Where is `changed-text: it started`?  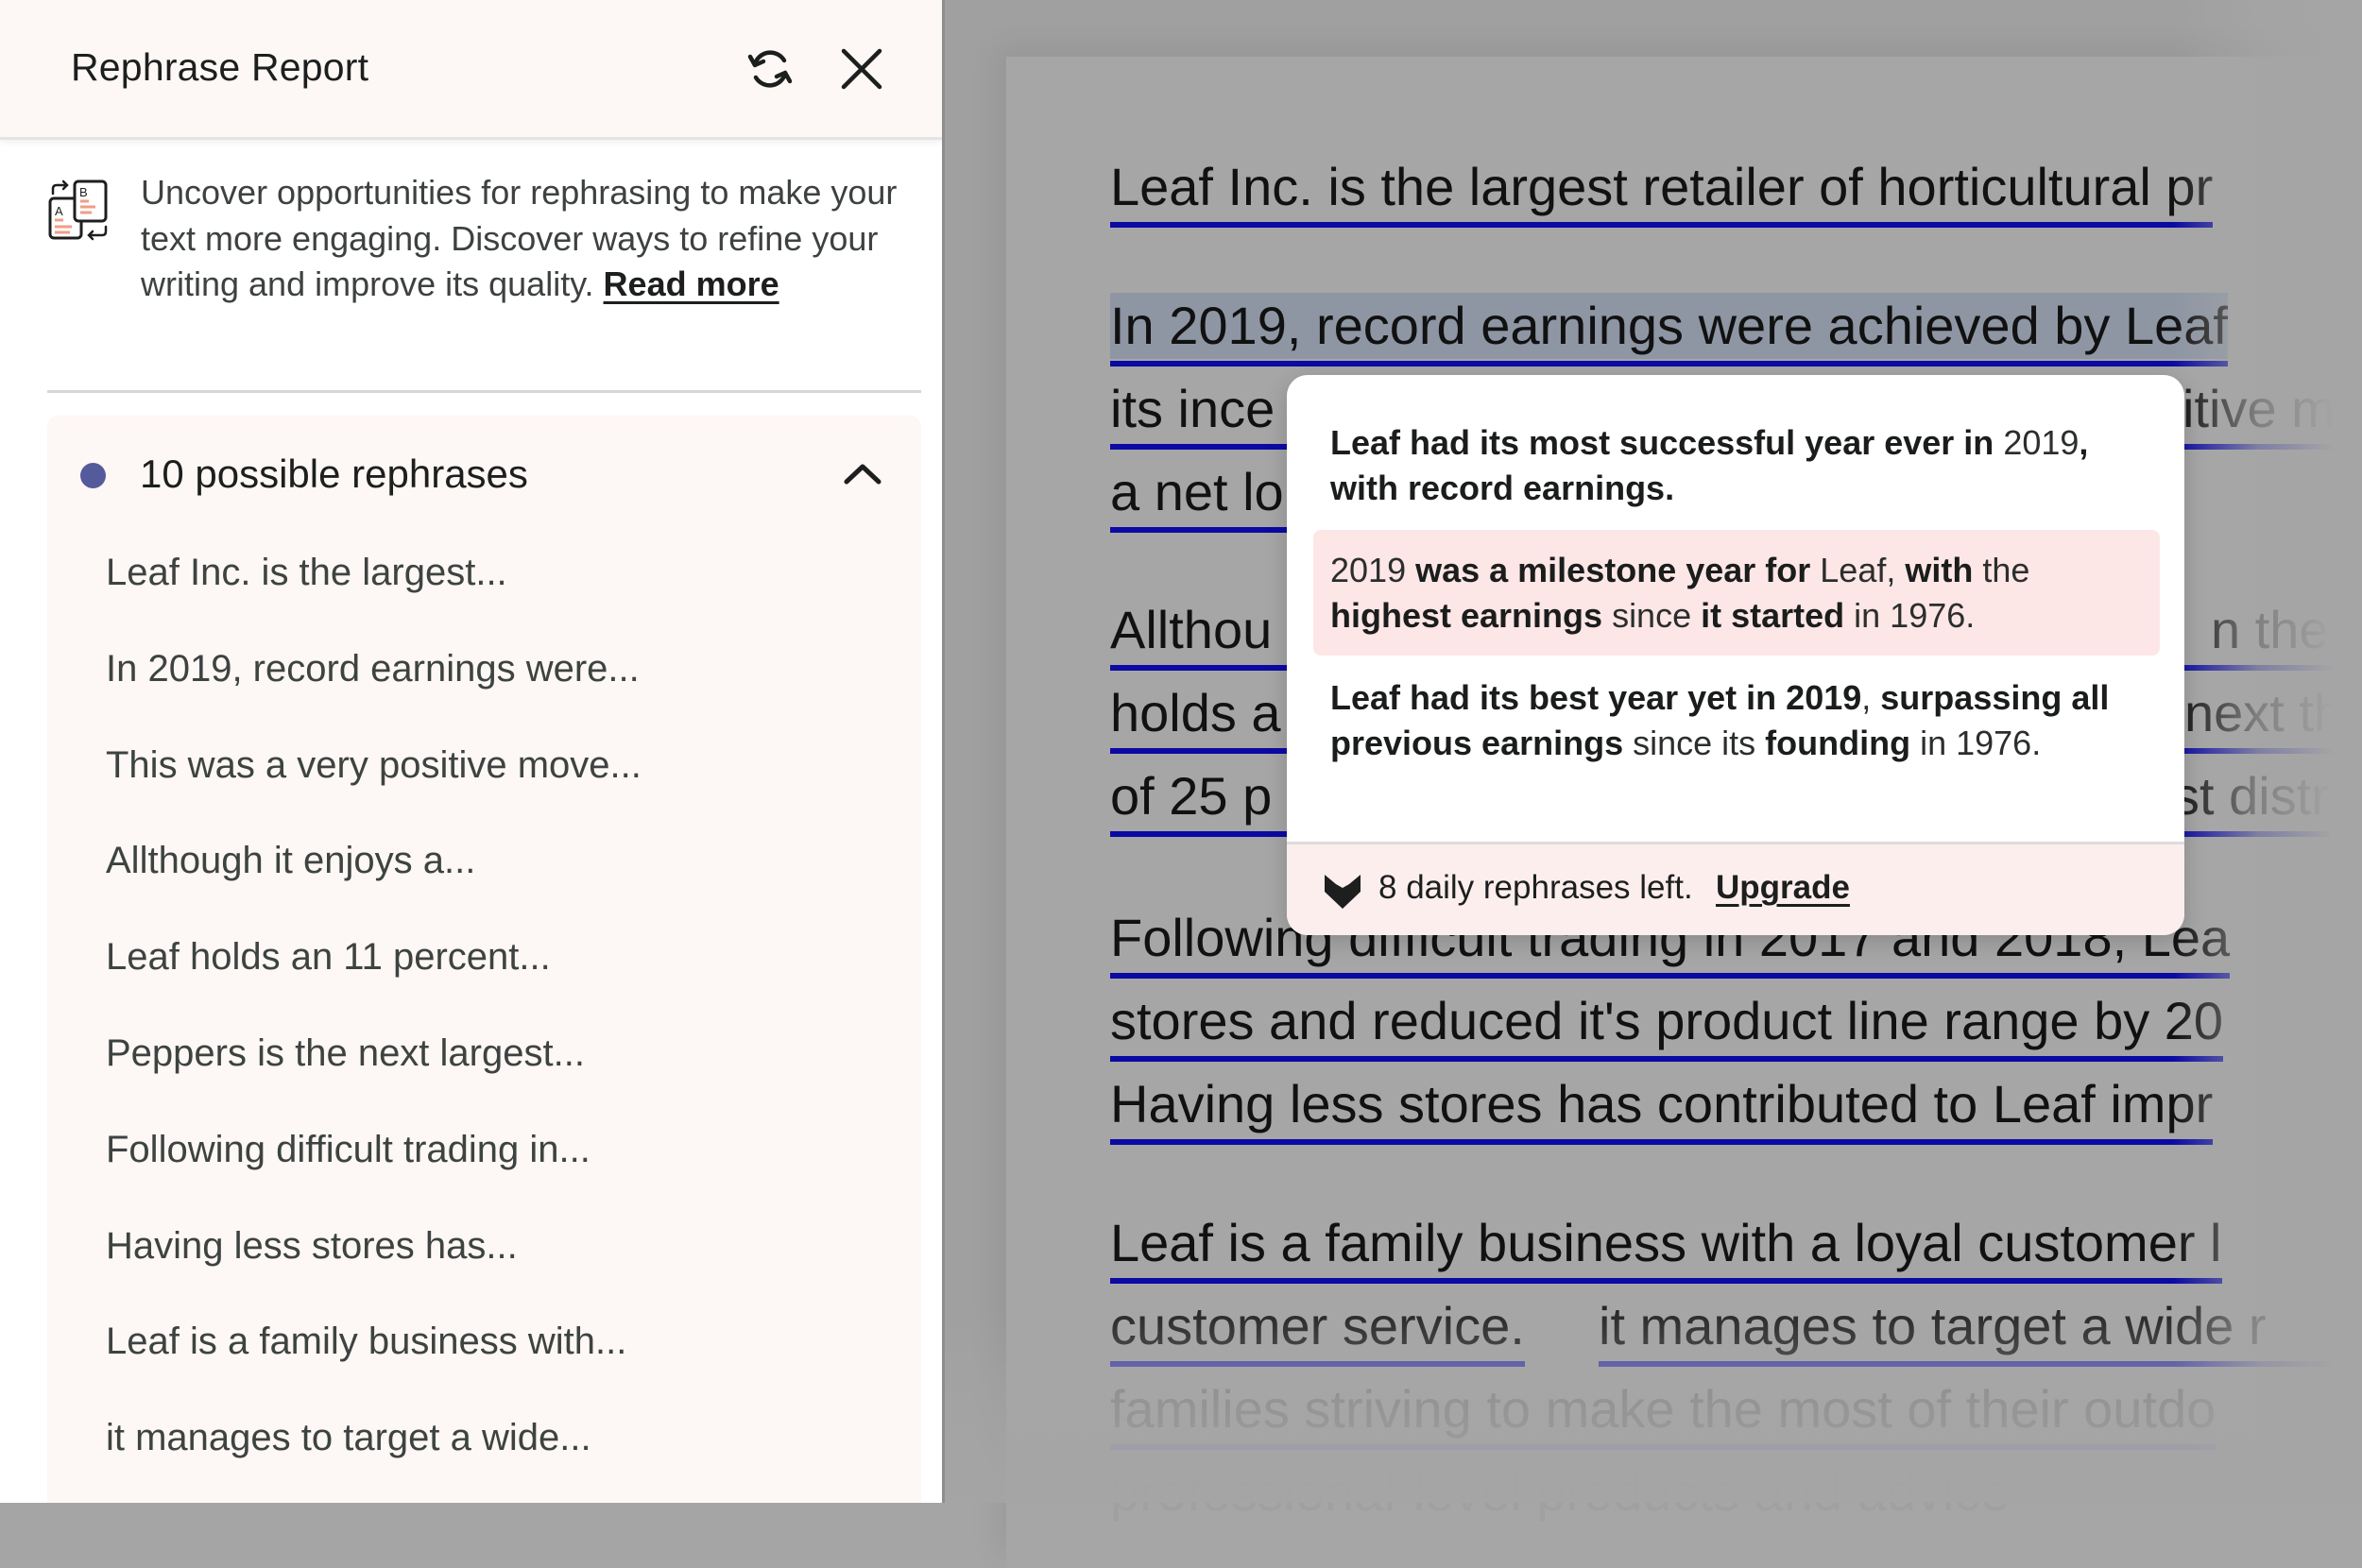
changed-text: it started is located at coordinates (1778, 615).